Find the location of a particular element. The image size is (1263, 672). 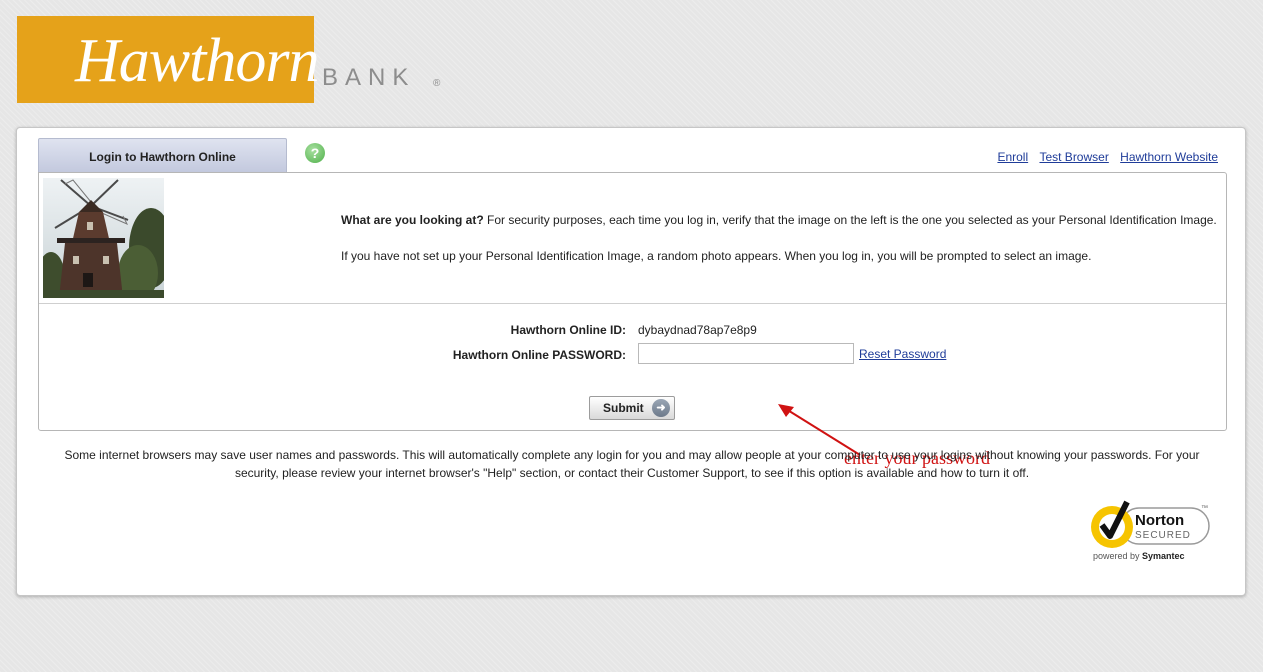

test-browser-link: Test Browser is located at coordinates (1073, 157).